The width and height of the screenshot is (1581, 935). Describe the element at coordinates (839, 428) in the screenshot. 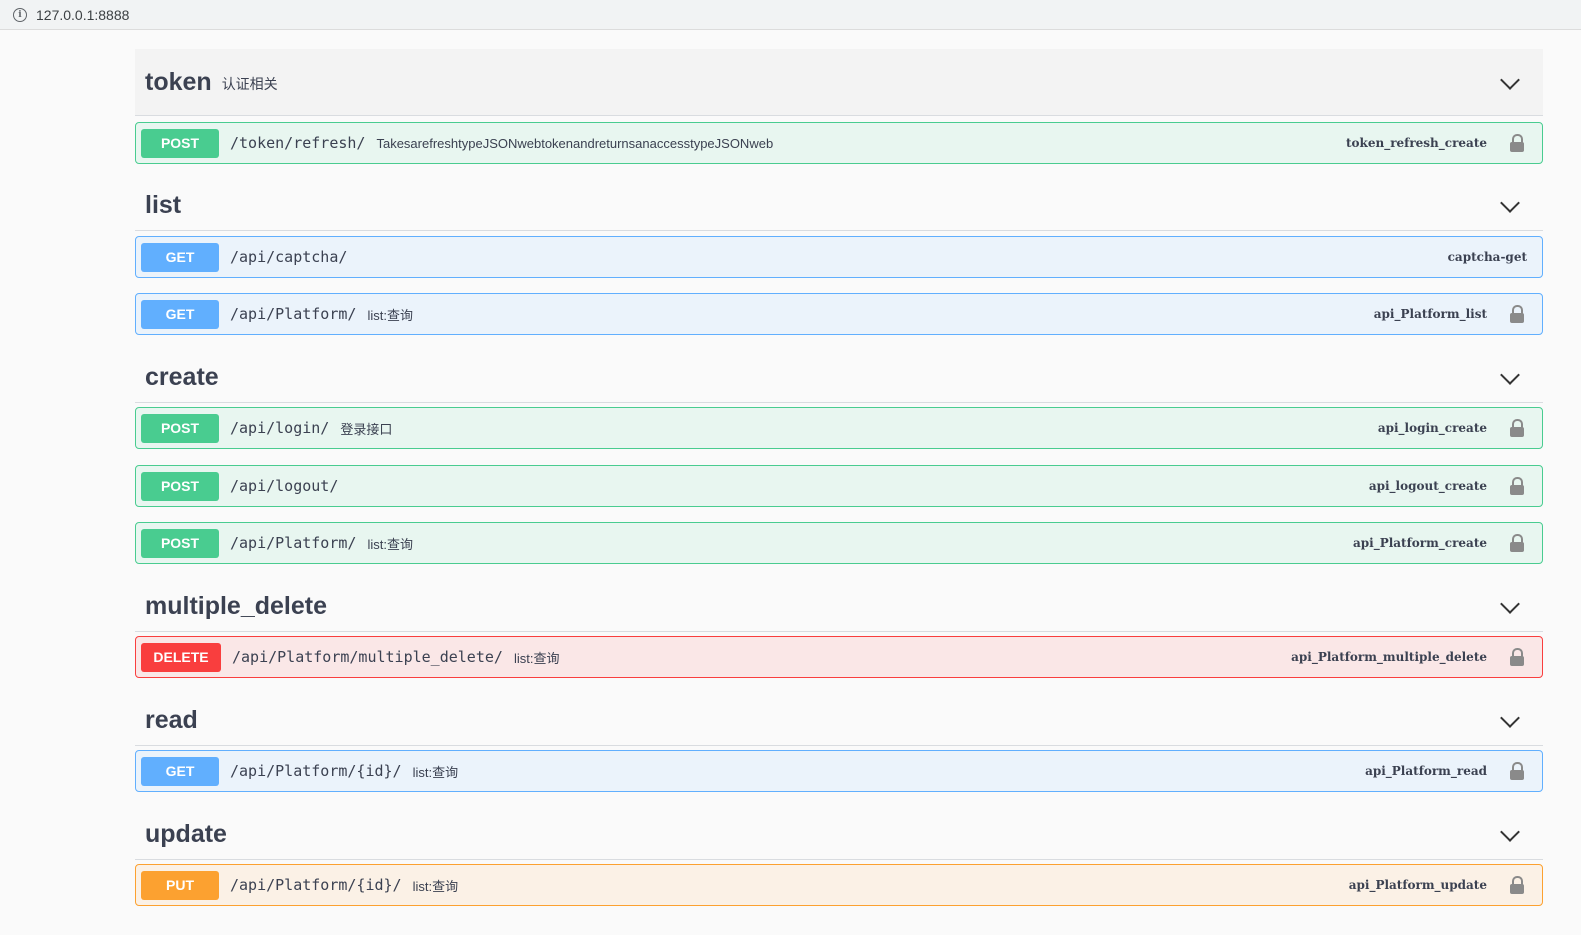

I see `operation-login-create: POST /api/login/ 登录接口 api_login_create` at that location.